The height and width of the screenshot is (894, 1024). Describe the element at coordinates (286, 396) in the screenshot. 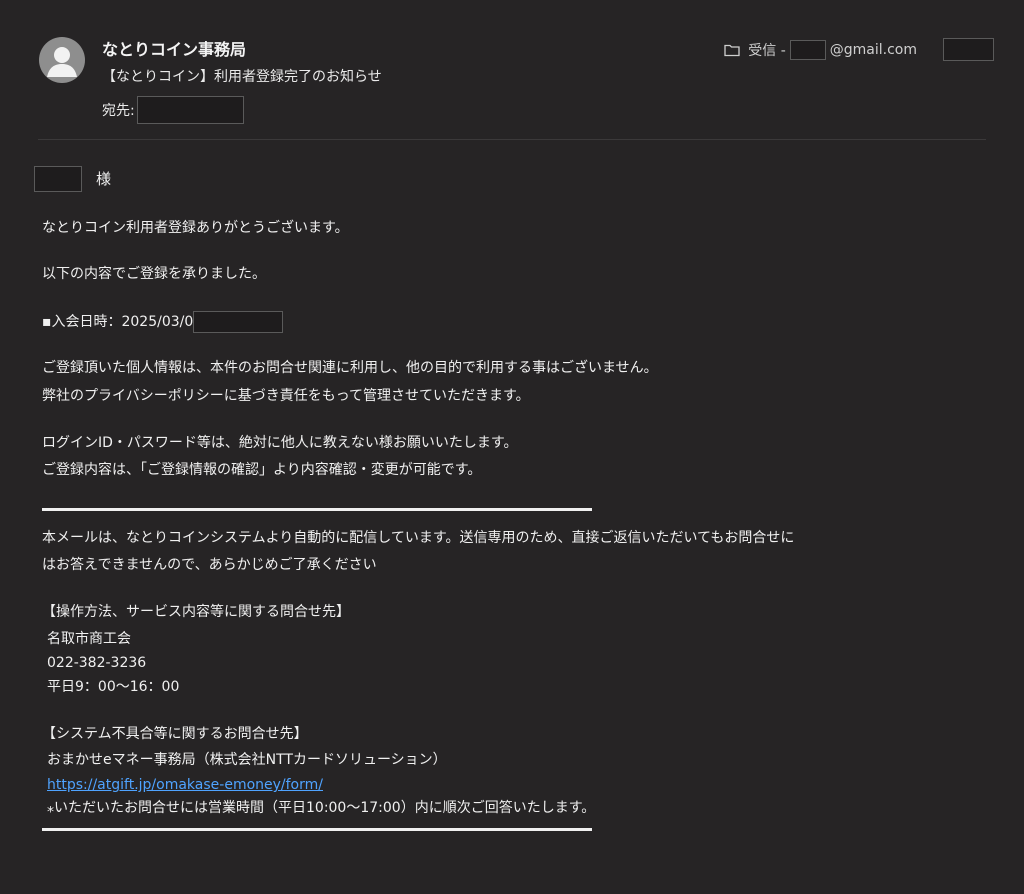

I see `privacy-line-2: 弊社のプライバシーポリシーに基づき責任をもって管理させていただきます。` at that location.